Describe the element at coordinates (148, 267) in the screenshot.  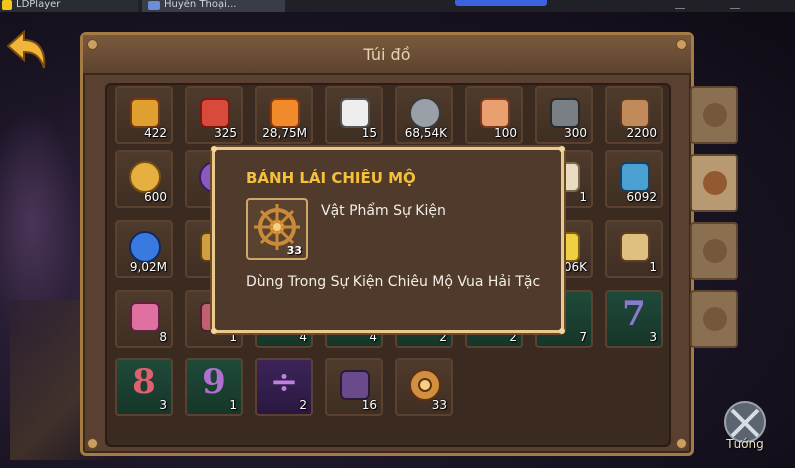
I see `item-count: 9,02M` at that location.